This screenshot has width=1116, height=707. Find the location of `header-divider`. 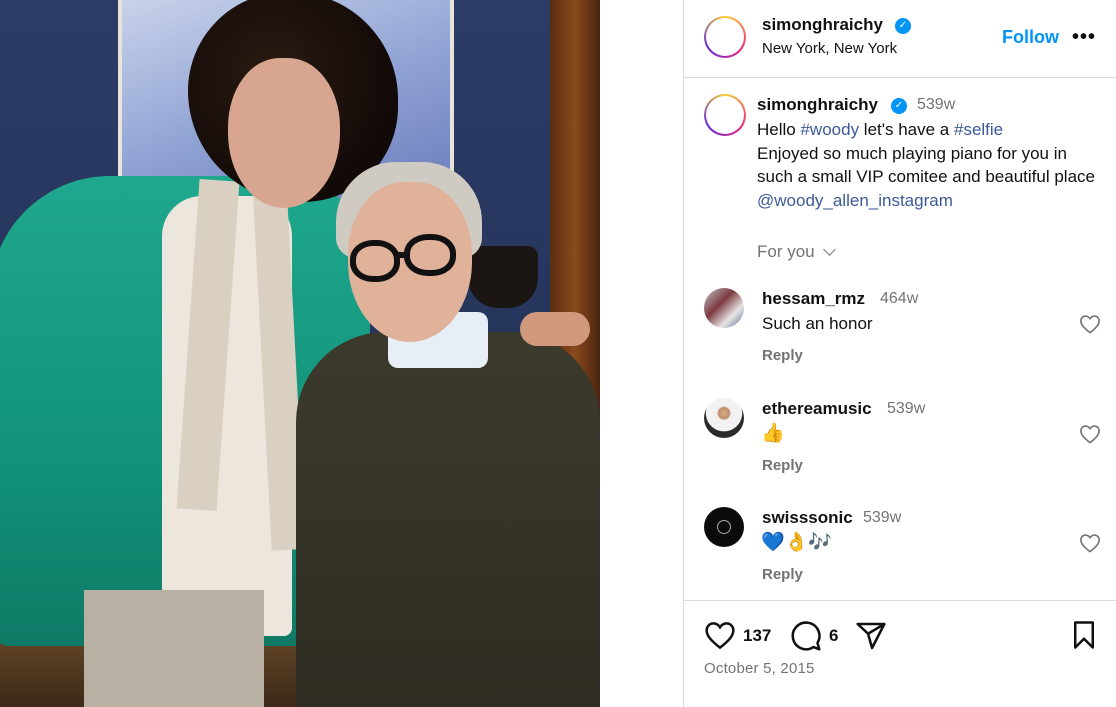

header-divider is located at coordinates (899, 77).